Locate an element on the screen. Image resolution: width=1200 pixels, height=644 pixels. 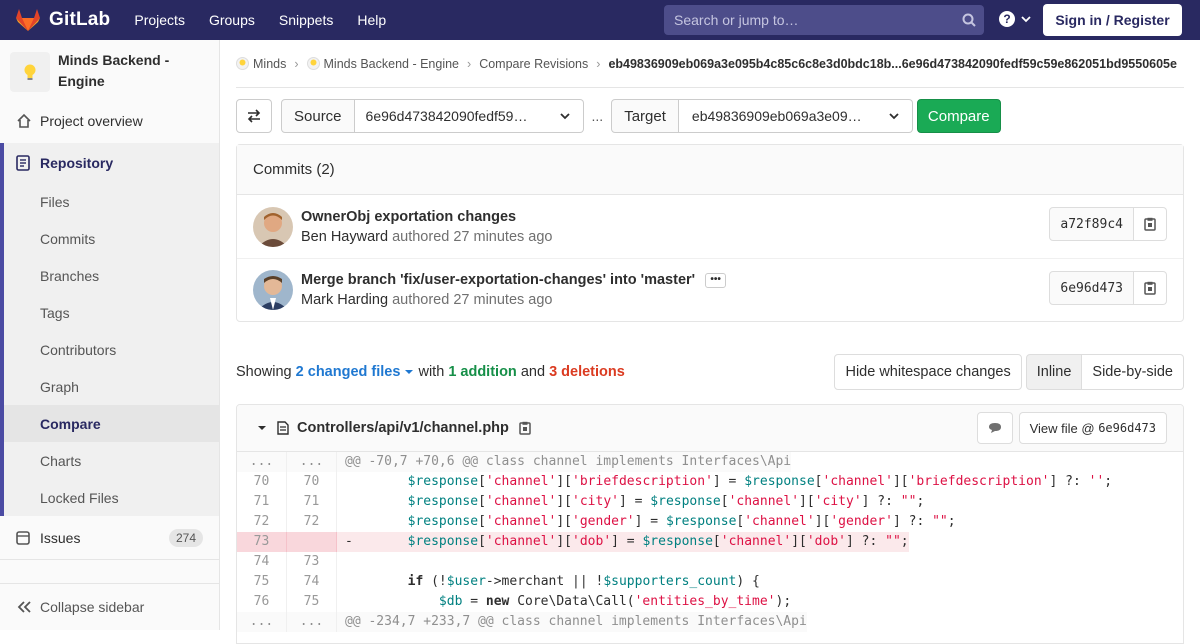
collapse-sidebar-label: Collapse sidebar is located at coordinates (92, 607).